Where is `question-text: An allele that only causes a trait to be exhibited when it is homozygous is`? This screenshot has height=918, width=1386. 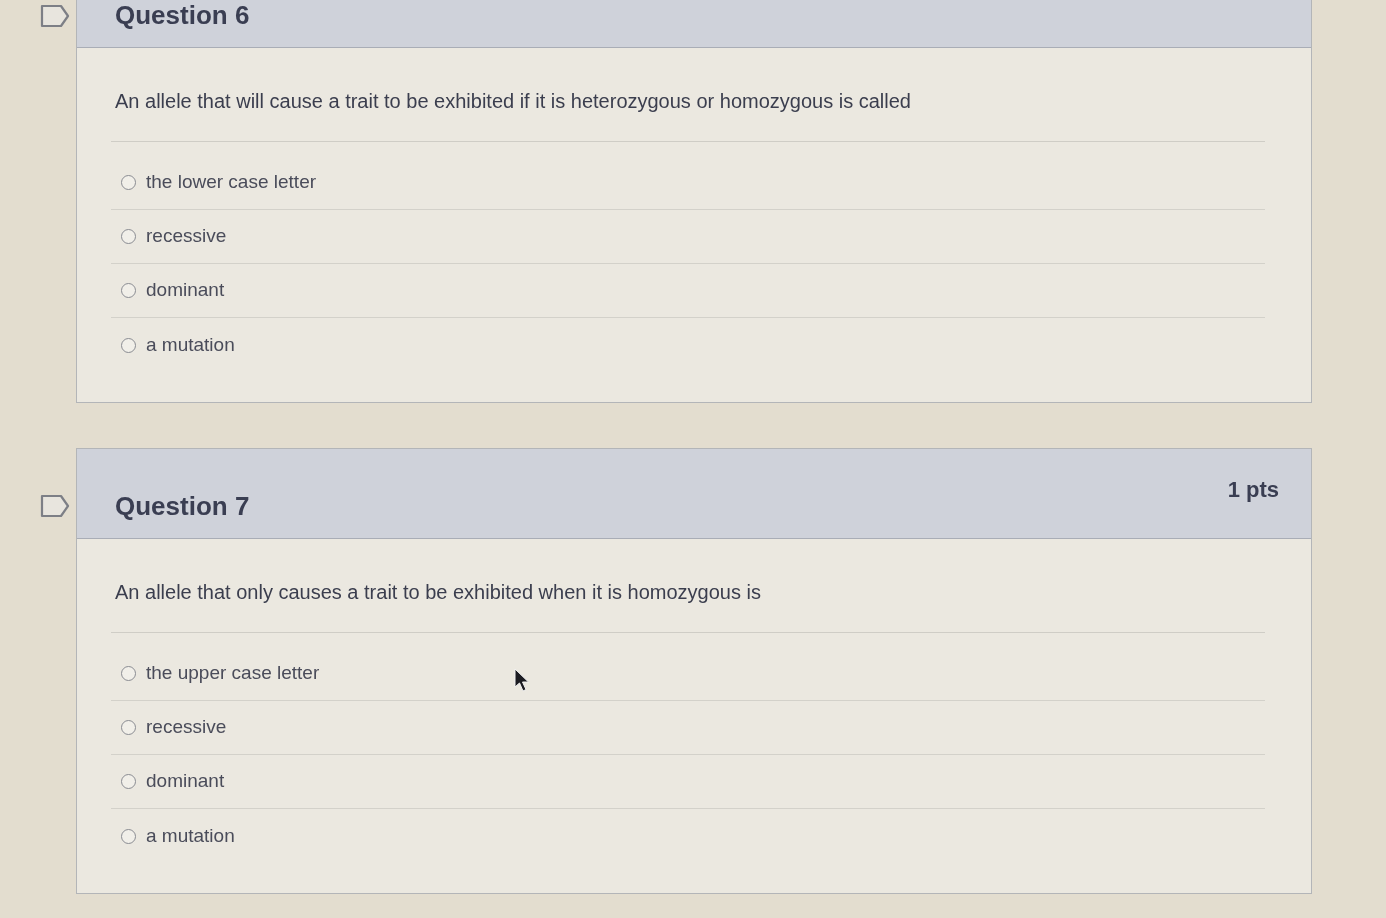
question-text: An allele that only causes a trait to be exhibited when it is homozygous is is located at coordinates (438, 592).